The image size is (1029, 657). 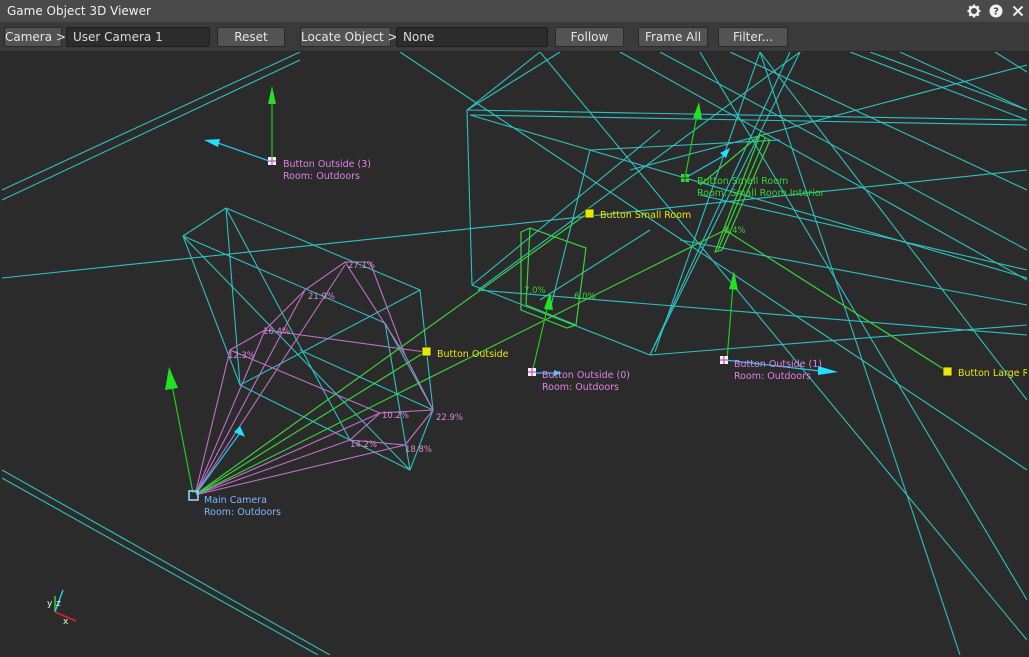 What do you see at coordinates (235, 500) in the screenshot?
I see `label-main-camera-name: Main Camera` at bounding box center [235, 500].